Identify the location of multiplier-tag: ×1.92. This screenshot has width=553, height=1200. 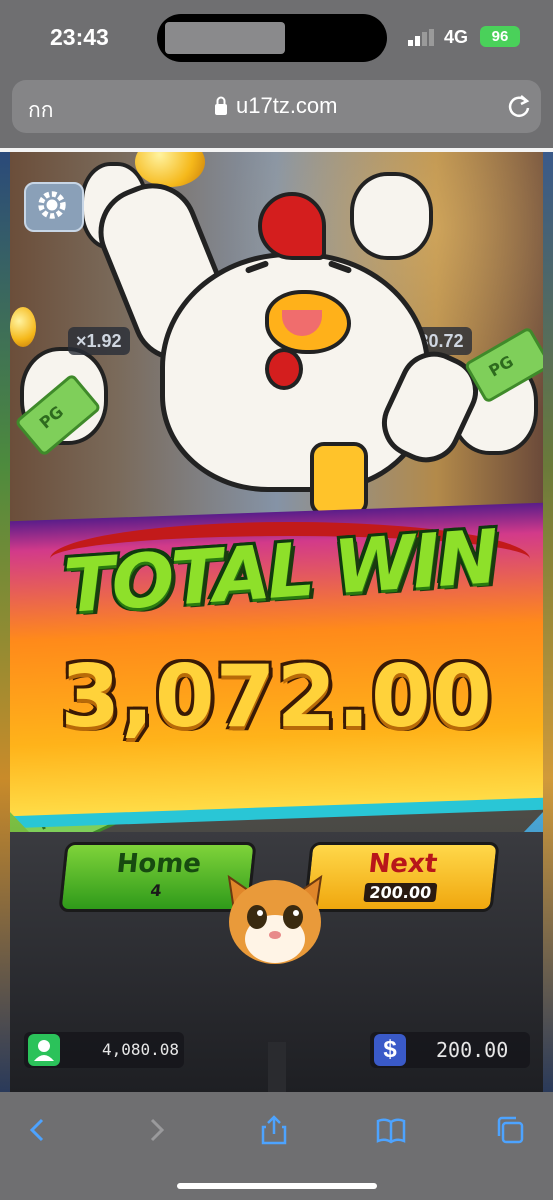
(99, 341).